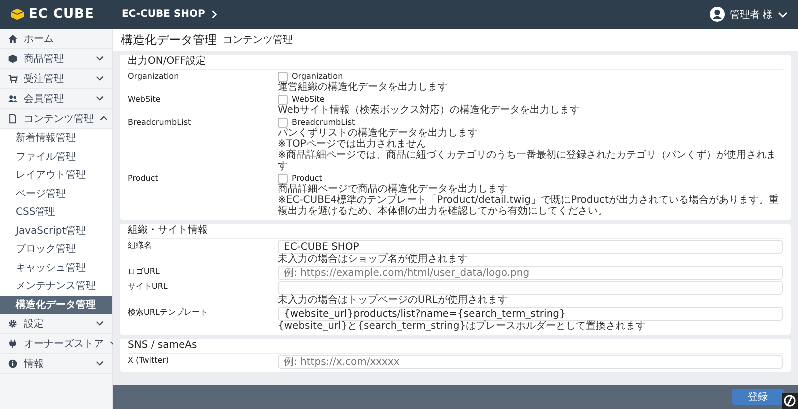 This screenshot has height=409, width=798. What do you see at coordinates (758, 397) in the screenshot?
I see `register-button: 登録` at bounding box center [758, 397].